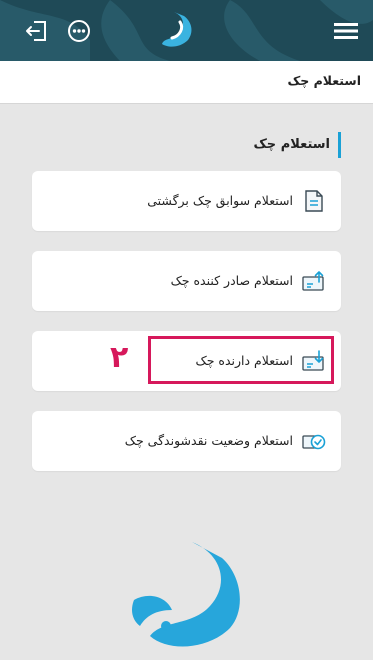  What do you see at coordinates (314, 201) in the screenshot?
I see `document-icon` at bounding box center [314, 201].